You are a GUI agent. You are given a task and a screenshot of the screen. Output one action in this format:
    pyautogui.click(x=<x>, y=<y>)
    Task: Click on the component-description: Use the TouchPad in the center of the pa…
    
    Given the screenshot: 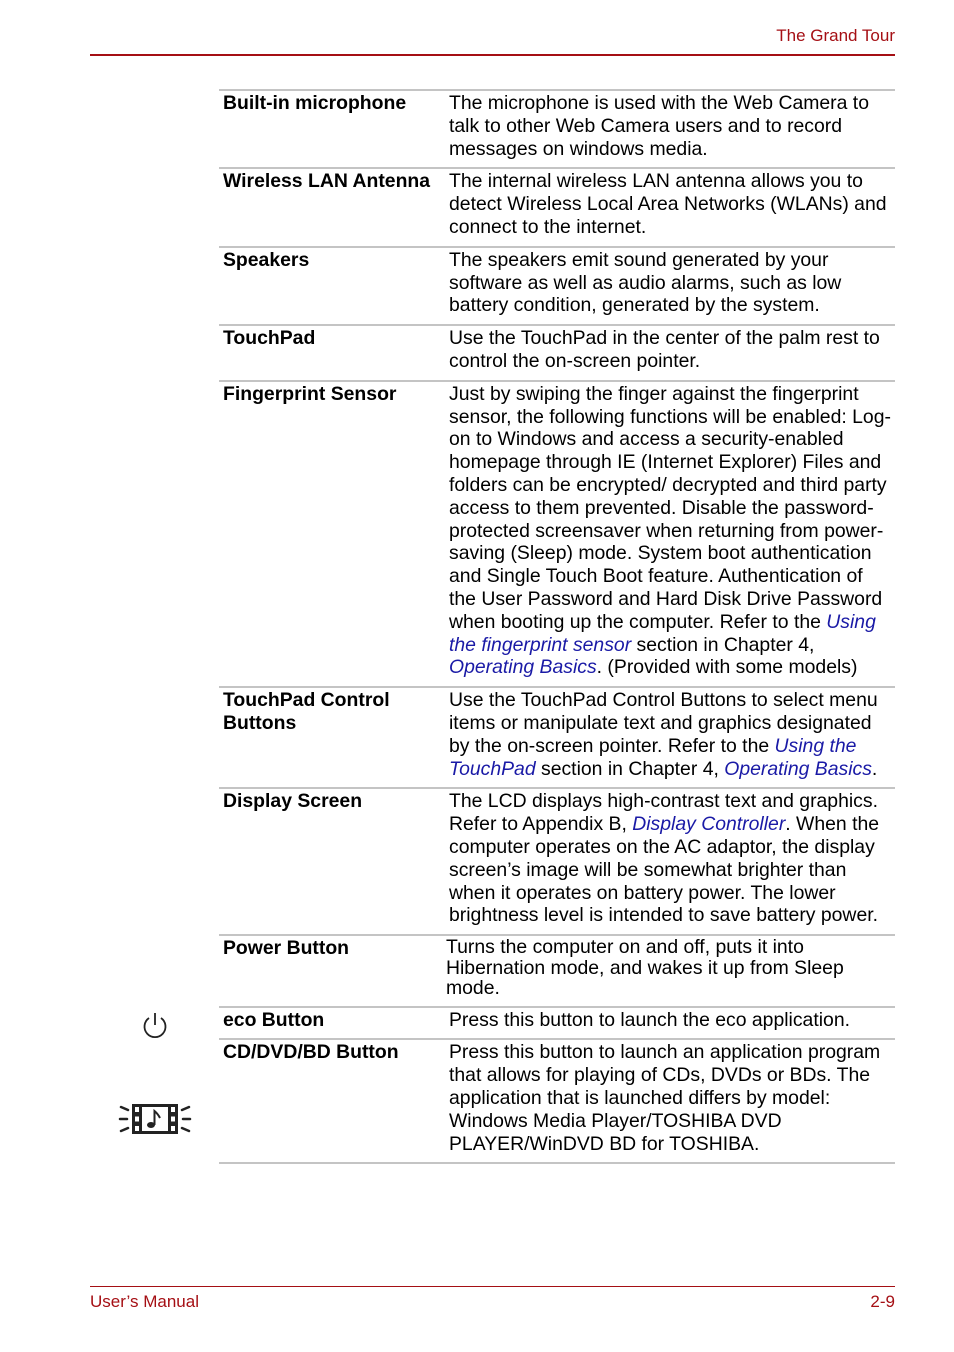 What is the action you would take?
    pyautogui.click(x=670, y=353)
    